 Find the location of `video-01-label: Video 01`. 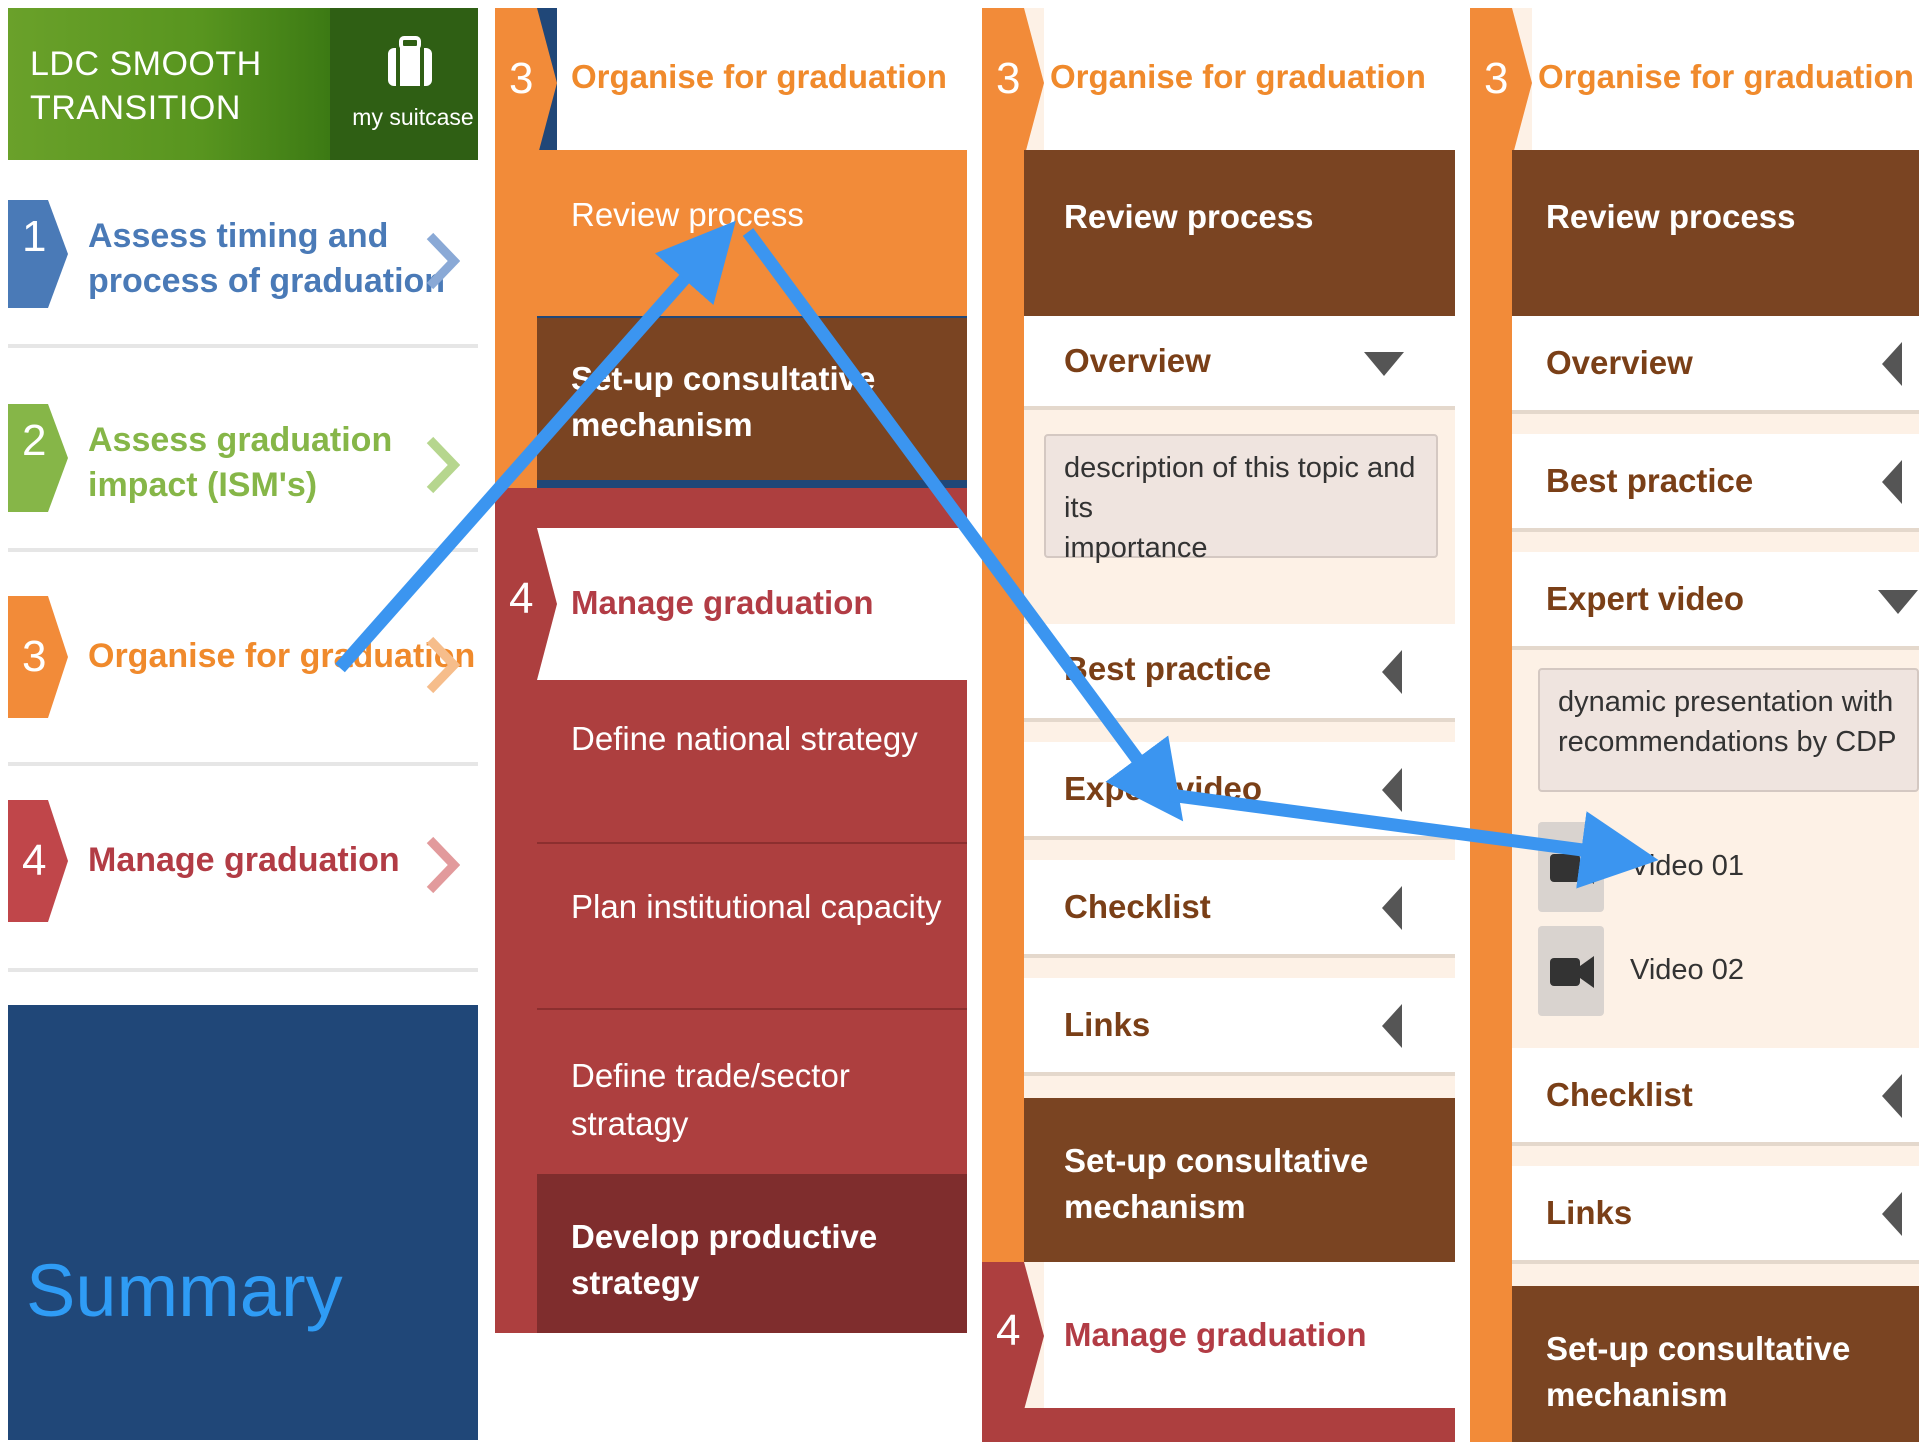

video-01-label: Video 01 is located at coordinates (1687, 866).